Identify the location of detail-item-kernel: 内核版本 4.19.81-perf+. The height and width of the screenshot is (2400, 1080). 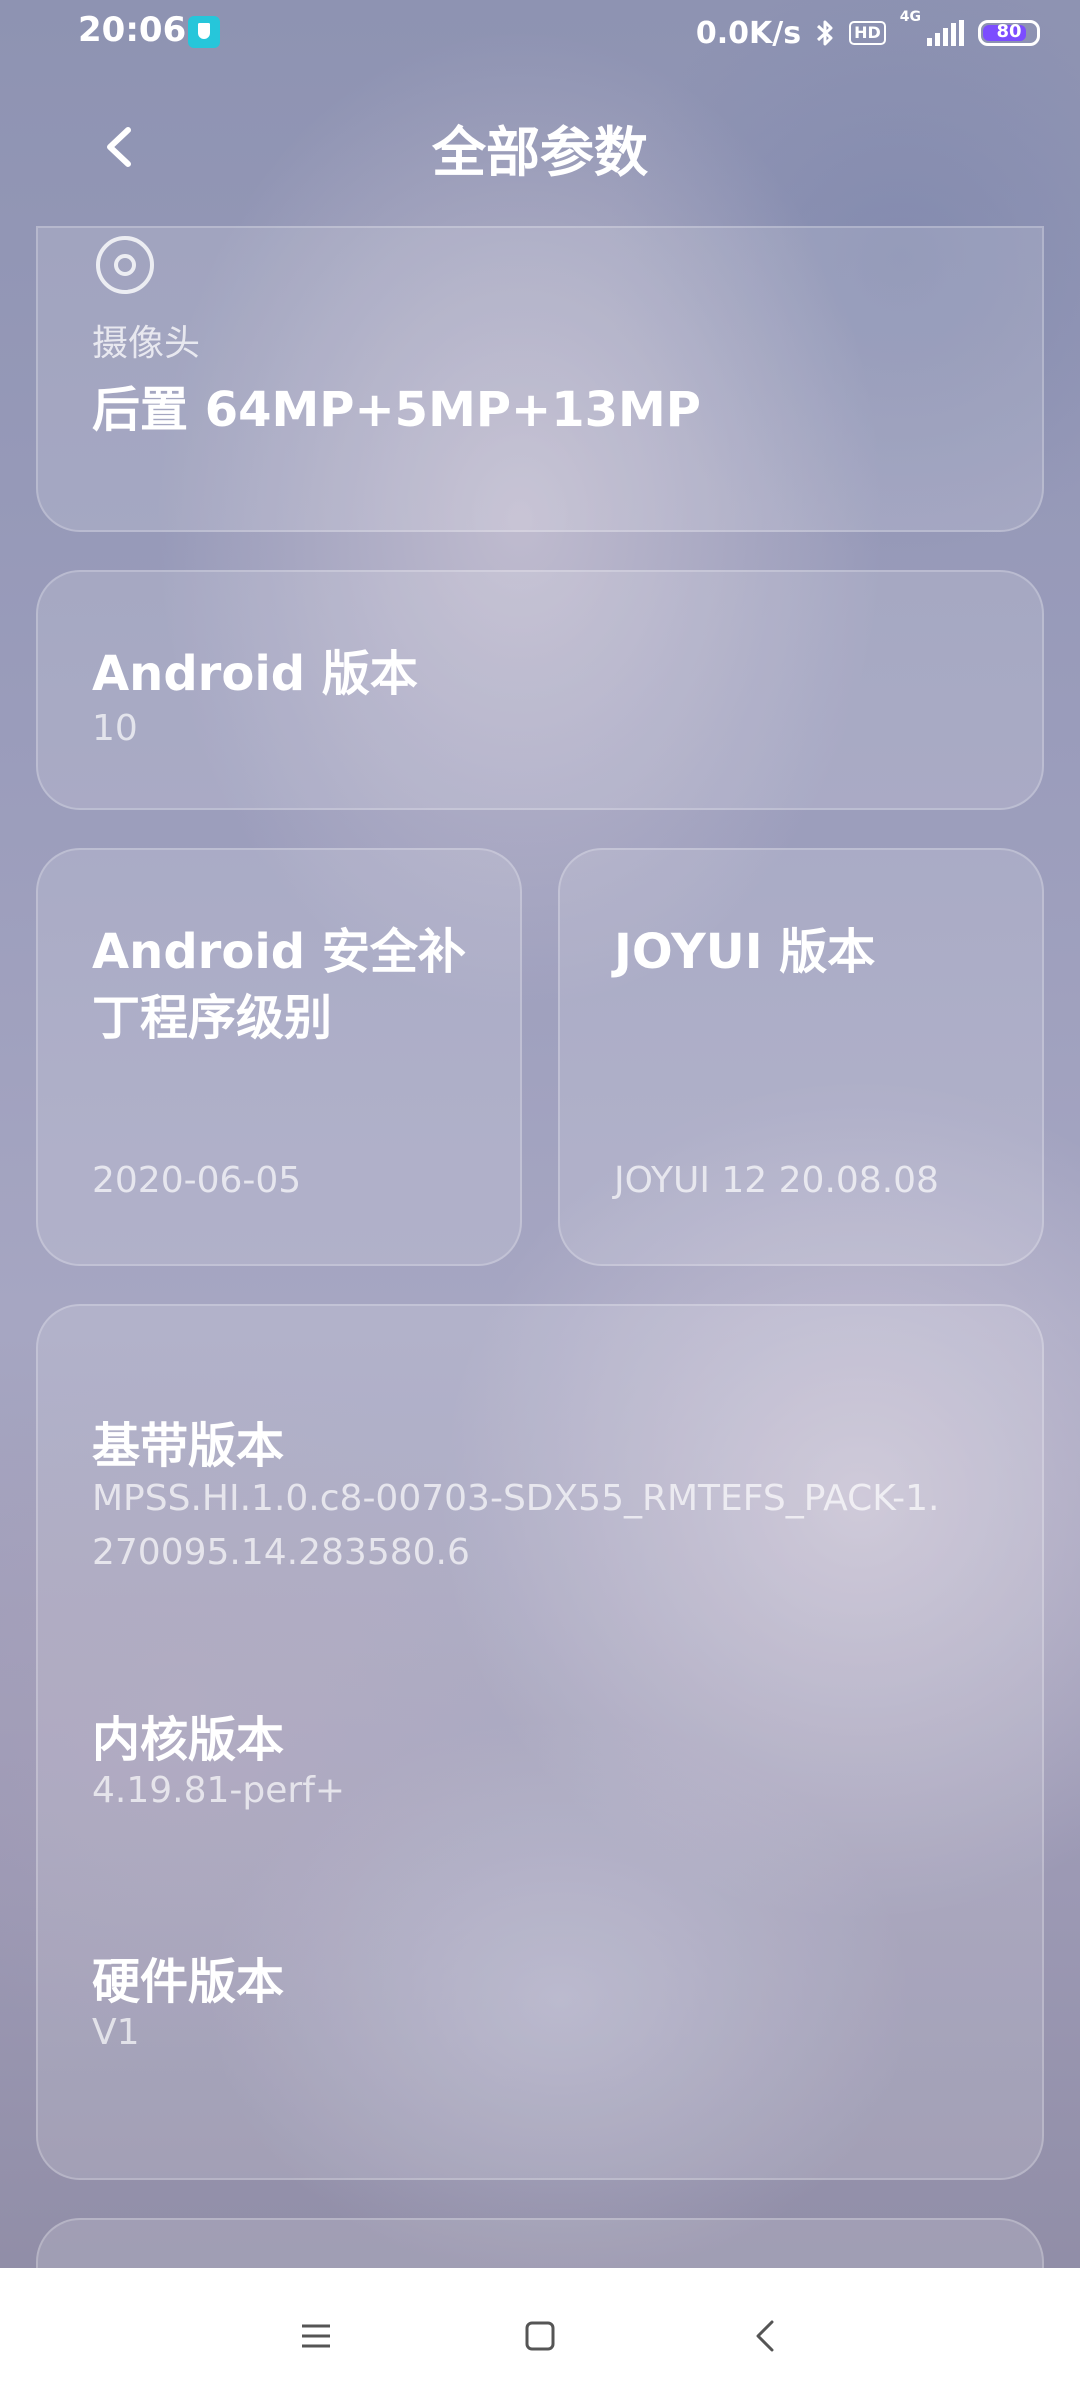
(540, 1765).